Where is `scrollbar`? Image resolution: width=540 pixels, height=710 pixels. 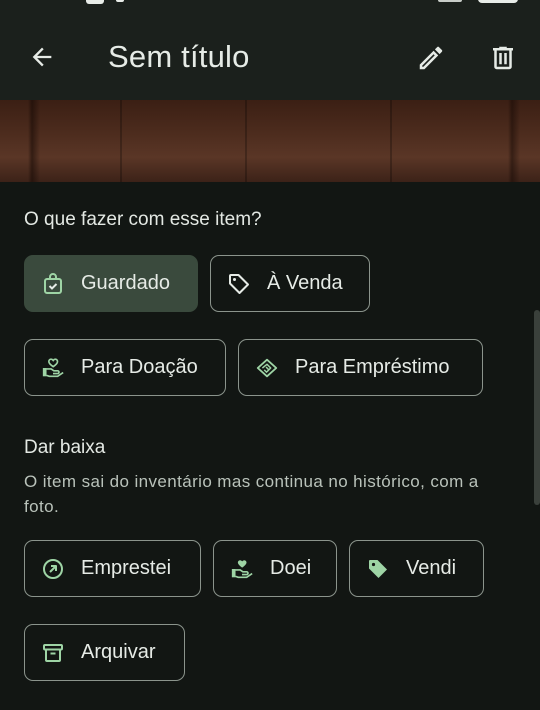
scrollbar is located at coordinates (537, 407).